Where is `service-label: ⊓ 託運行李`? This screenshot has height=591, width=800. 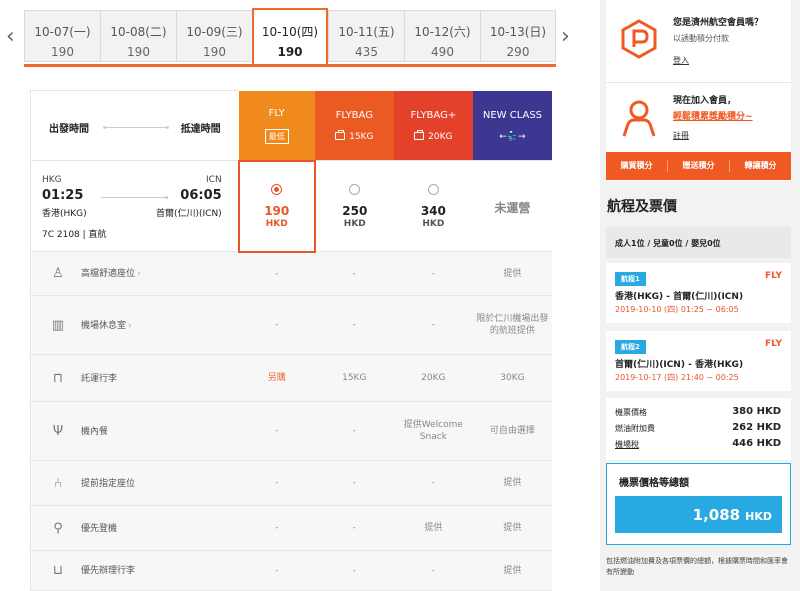
service-label: ⊓ 託運行李 is located at coordinates (134, 378).